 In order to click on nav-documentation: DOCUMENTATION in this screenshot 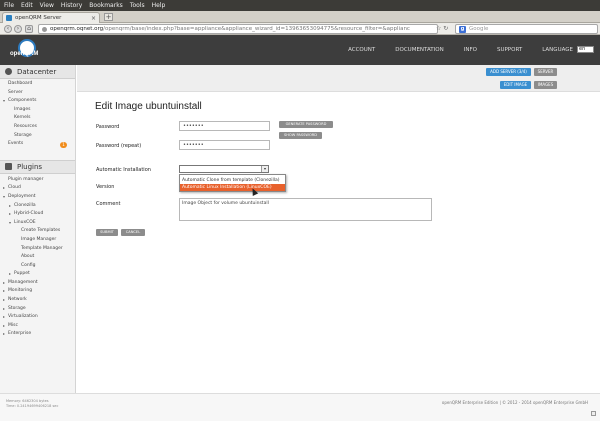, I will do `click(419, 50)`.